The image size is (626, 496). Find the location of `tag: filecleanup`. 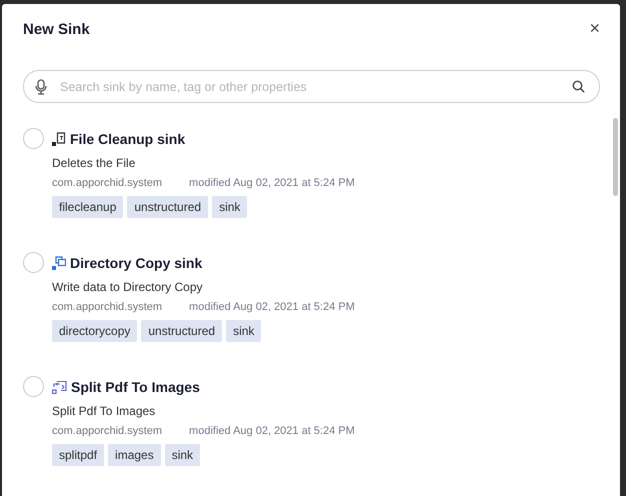

tag: filecleanup is located at coordinates (88, 207).